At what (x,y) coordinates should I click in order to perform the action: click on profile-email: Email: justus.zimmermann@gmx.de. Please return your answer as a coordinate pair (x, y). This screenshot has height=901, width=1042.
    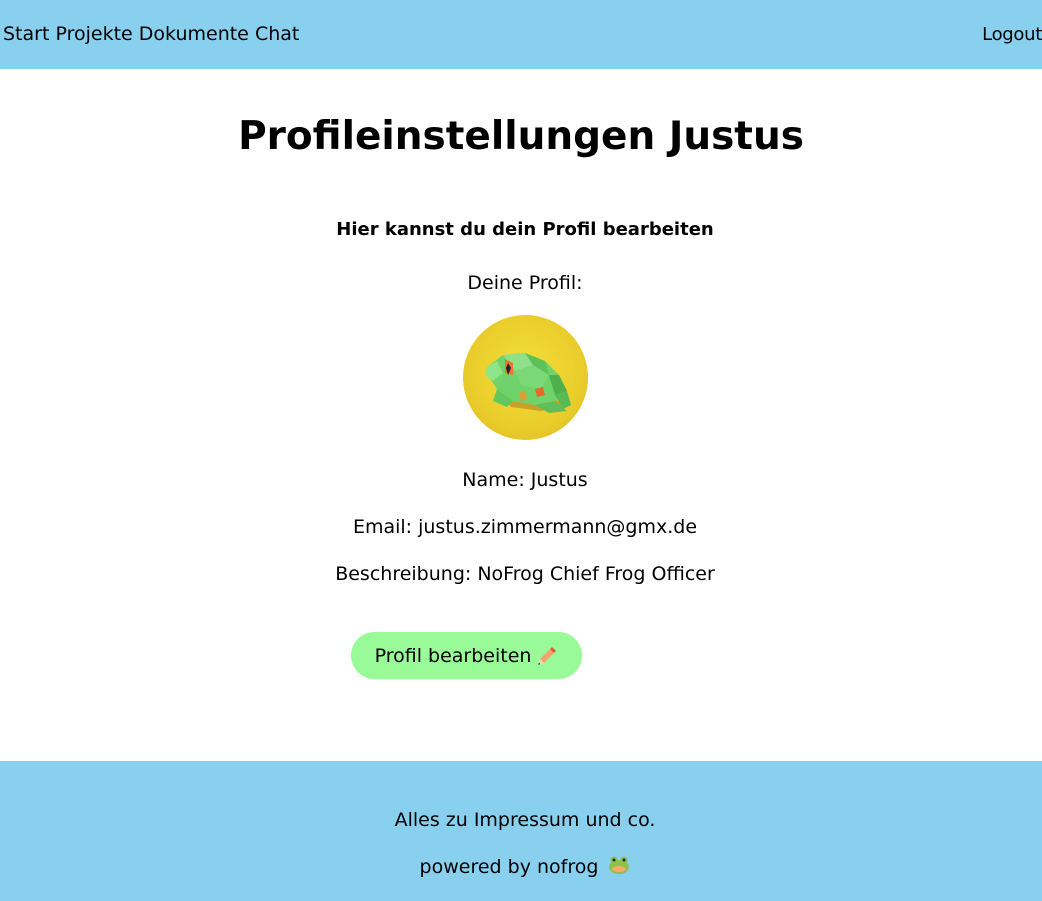
    Looking at the image, I should click on (525, 527).